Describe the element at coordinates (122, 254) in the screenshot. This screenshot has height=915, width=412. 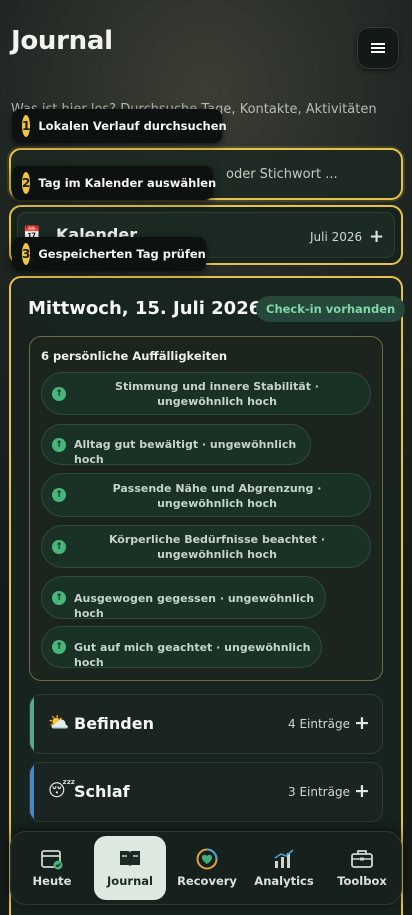
I see `tip-text: Gespeicherten Tag prüfen` at that location.